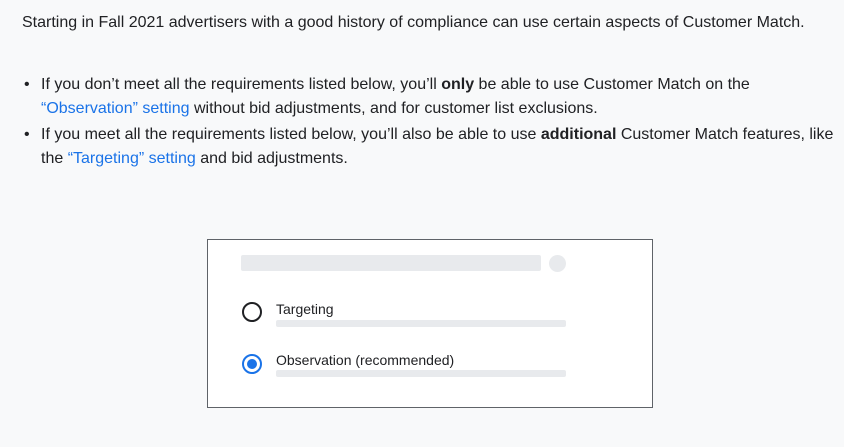 Image resolution: width=844 pixels, height=447 pixels. I want to click on placeholder-circle-icon, so click(557, 263).